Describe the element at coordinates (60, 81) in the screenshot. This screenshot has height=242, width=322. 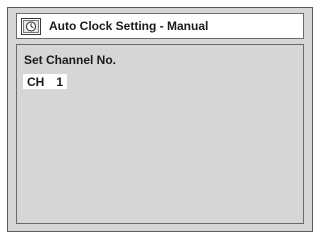
I see `channel-number-value: 1` at that location.